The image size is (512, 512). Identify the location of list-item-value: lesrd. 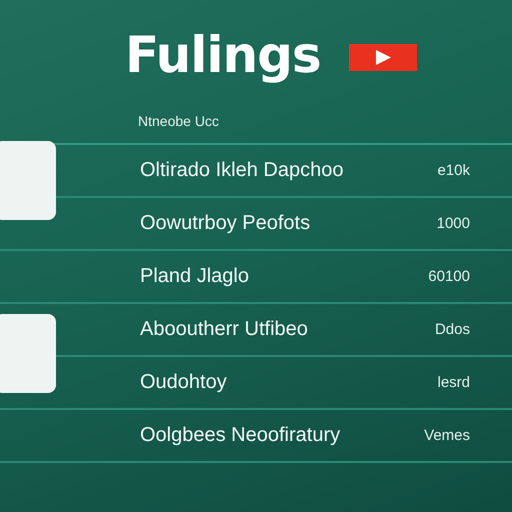
(453, 382).